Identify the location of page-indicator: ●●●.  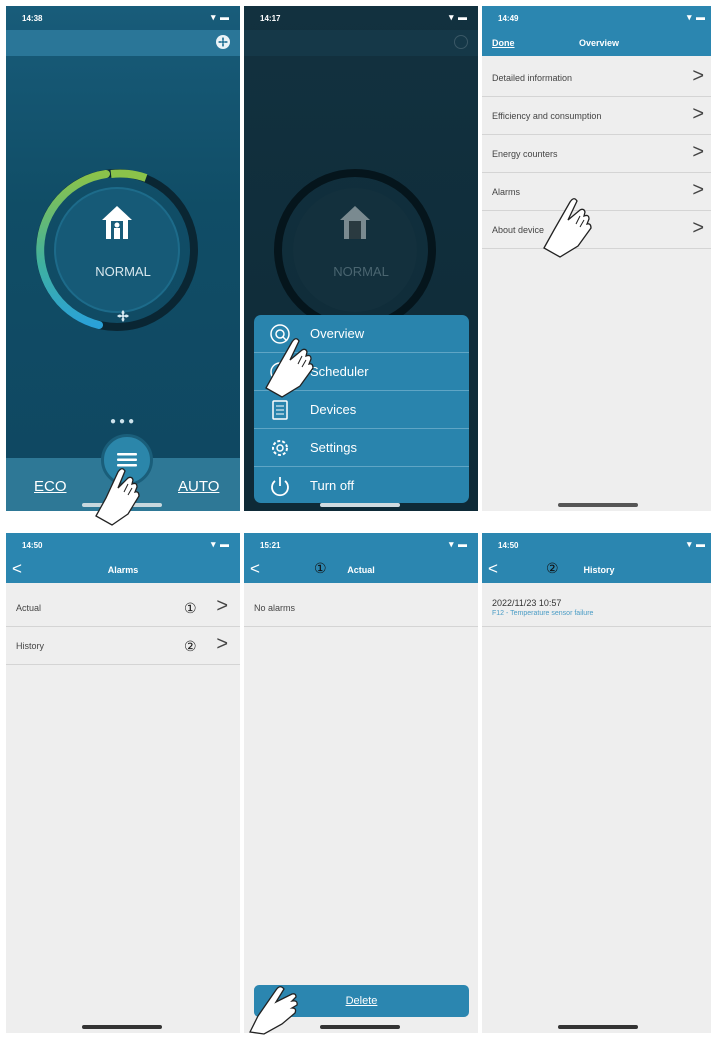
(124, 421).